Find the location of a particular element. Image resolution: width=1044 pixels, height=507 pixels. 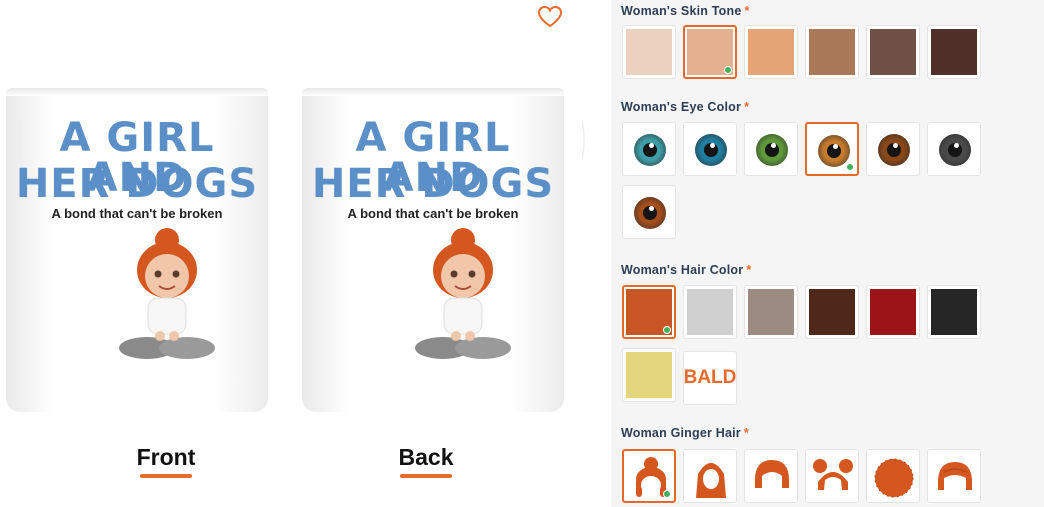

hair-color-swatch-bald: BALD is located at coordinates (710, 378).